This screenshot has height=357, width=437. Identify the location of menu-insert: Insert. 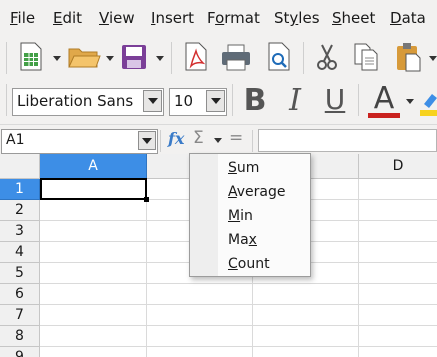
(172, 18).